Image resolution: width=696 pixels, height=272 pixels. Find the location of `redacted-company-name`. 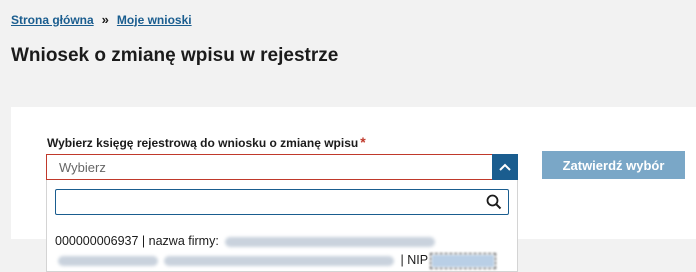

redacted-company-name is located at coordinates (330, 241).